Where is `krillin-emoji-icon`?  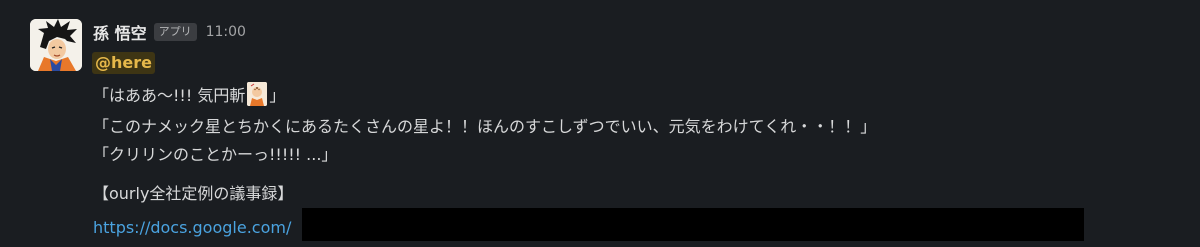
krillin-emoji-icon is located at coordinates (257, 94).